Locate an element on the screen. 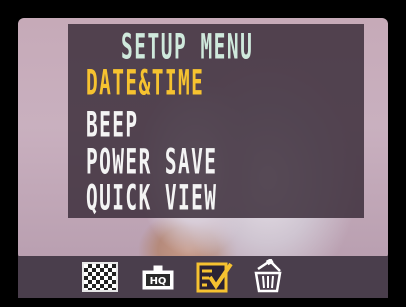 This screenshot has width=406, height=307. hq-label: HQ is located at coordinates (158, 281).